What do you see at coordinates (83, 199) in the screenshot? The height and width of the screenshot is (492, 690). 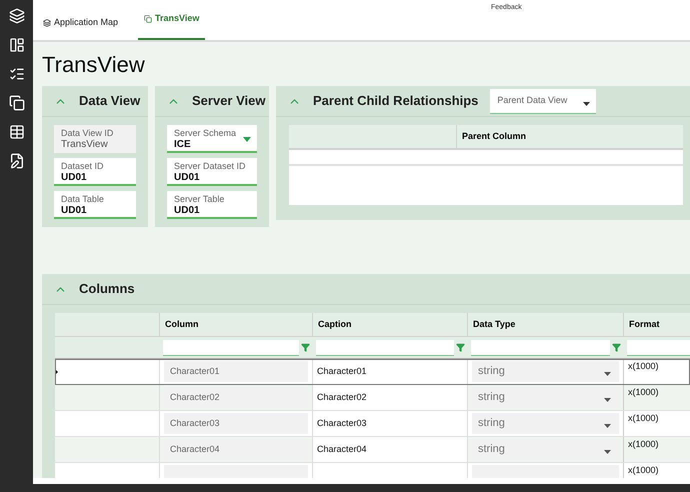 I see `field-label: Data Table` at bounding box center [83, 199].